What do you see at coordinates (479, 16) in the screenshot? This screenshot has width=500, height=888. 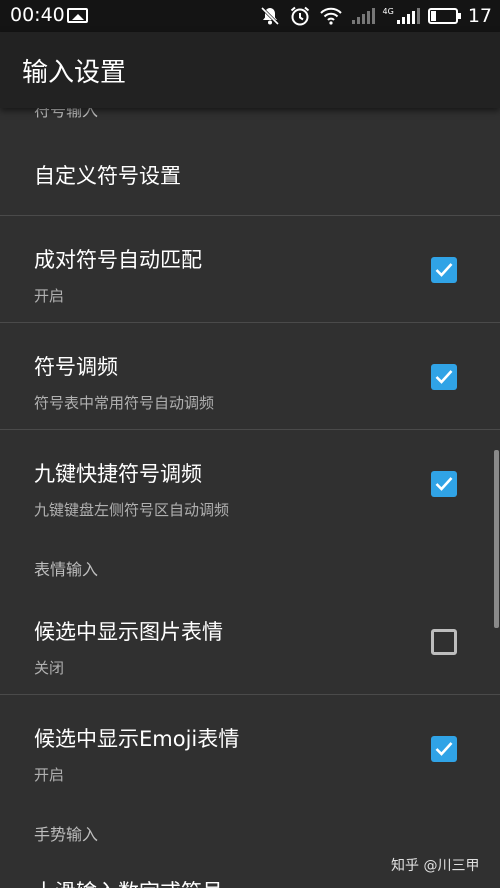 I see `battery-level: 17` at bounding box center [479, 16].